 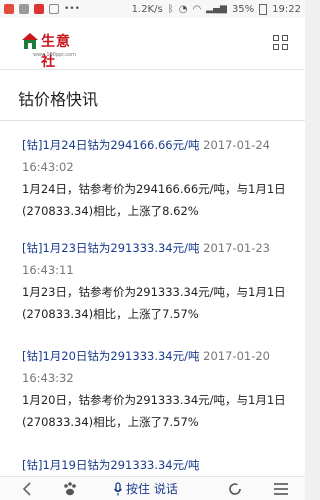 I want to click on news-headline: [钴]1月23日钴为291333.34元/吨, so click(x=111, y=248).